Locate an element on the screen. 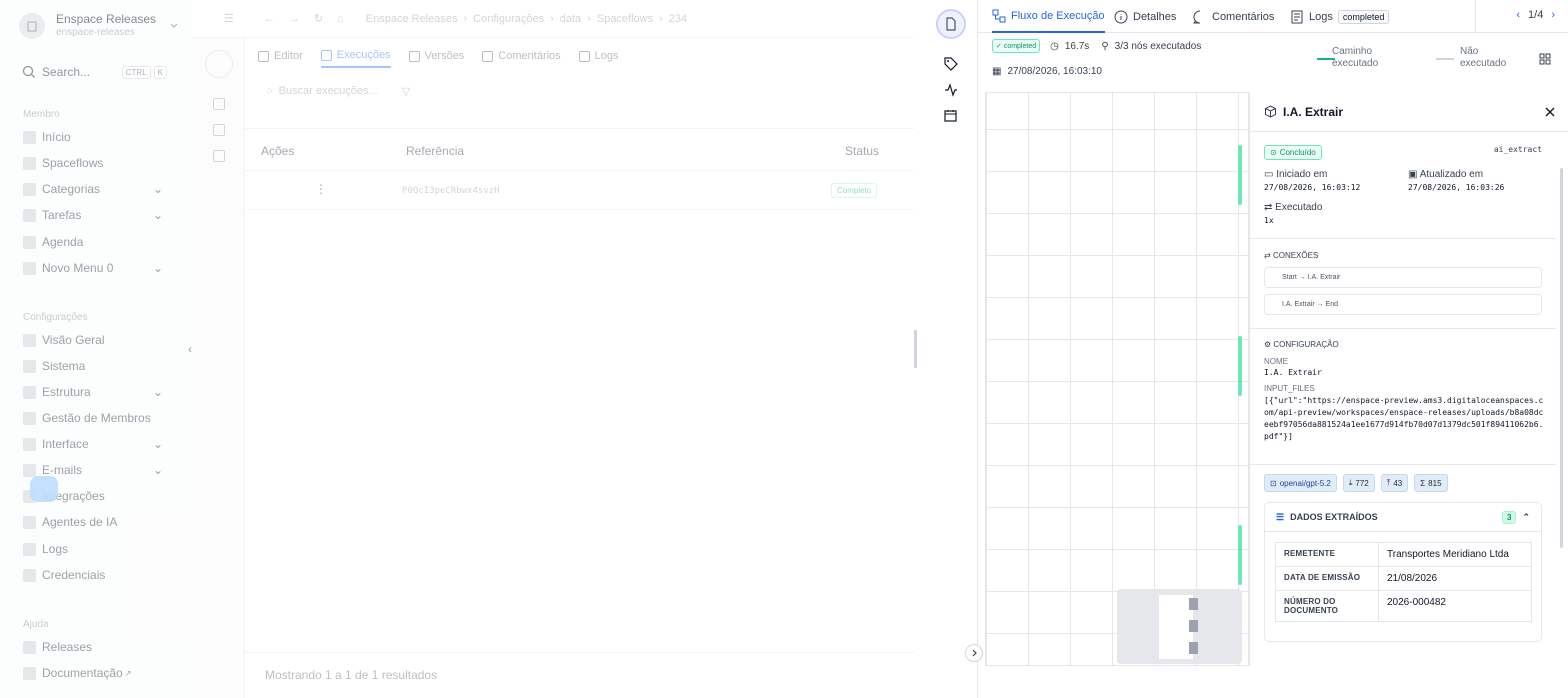 This screenshot has height=698, width=1568. field-key: REMETENTE is located at coordinates (1327, 554).